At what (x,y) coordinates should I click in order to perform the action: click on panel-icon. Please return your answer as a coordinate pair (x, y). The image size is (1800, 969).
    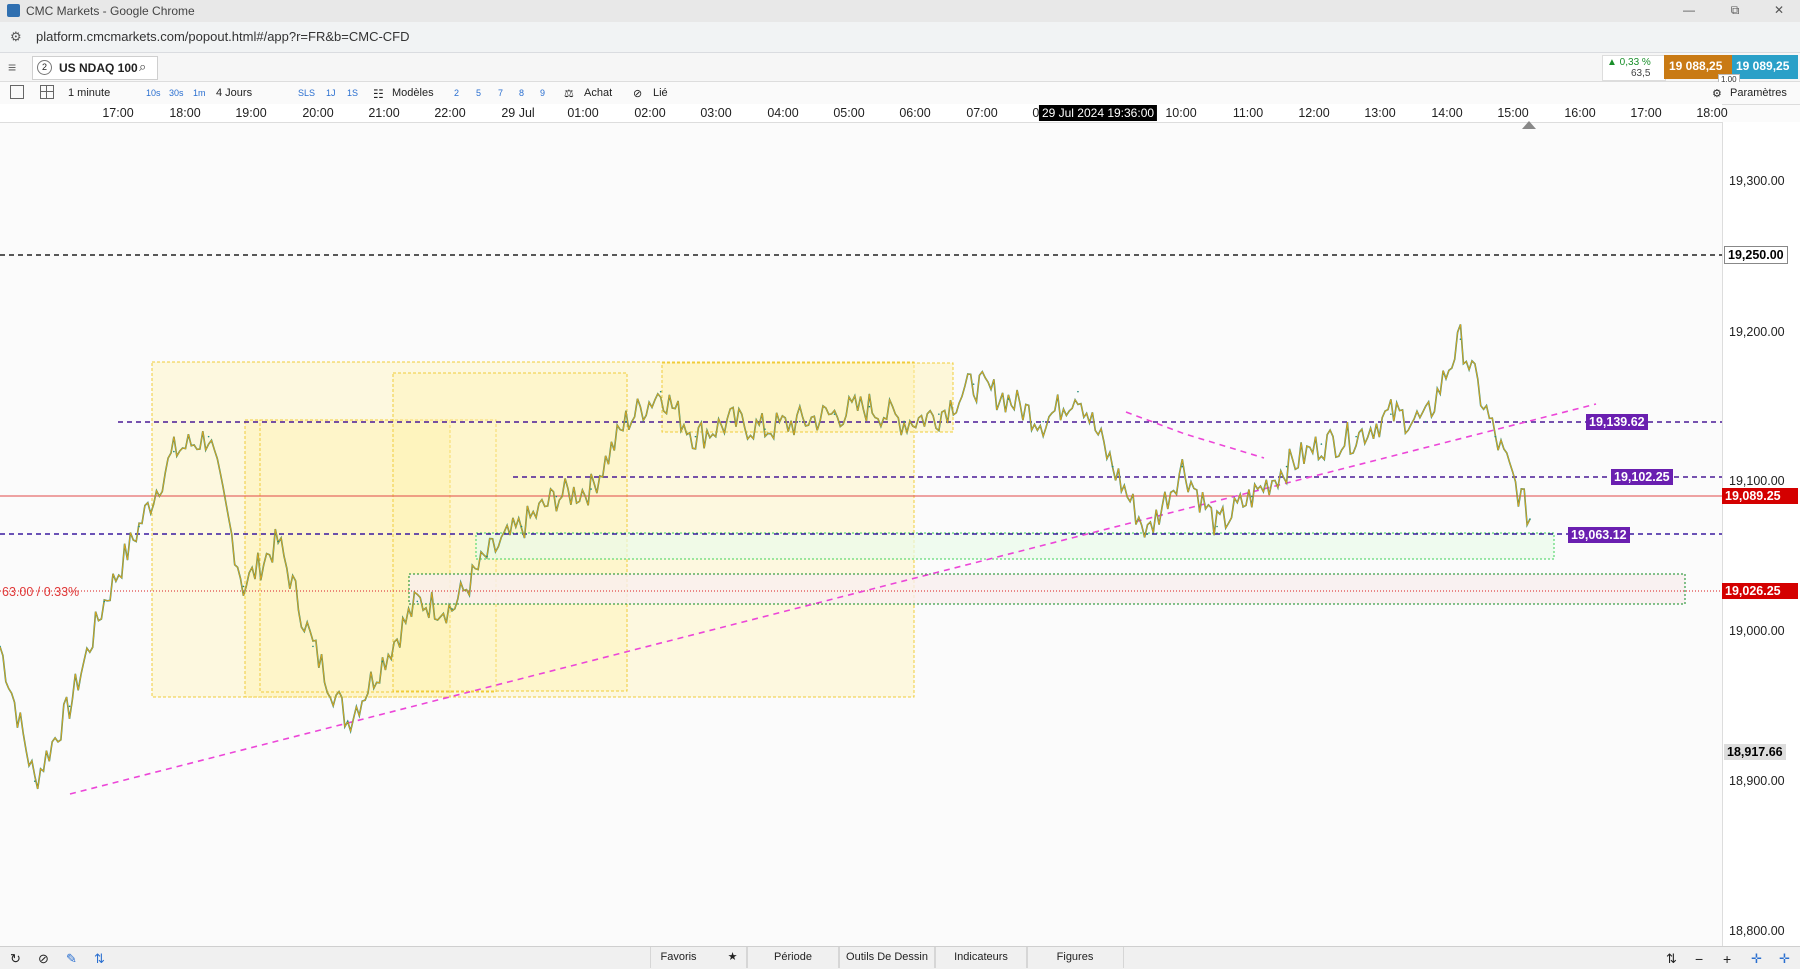
    Looking at the image, I should click on (17, 92).